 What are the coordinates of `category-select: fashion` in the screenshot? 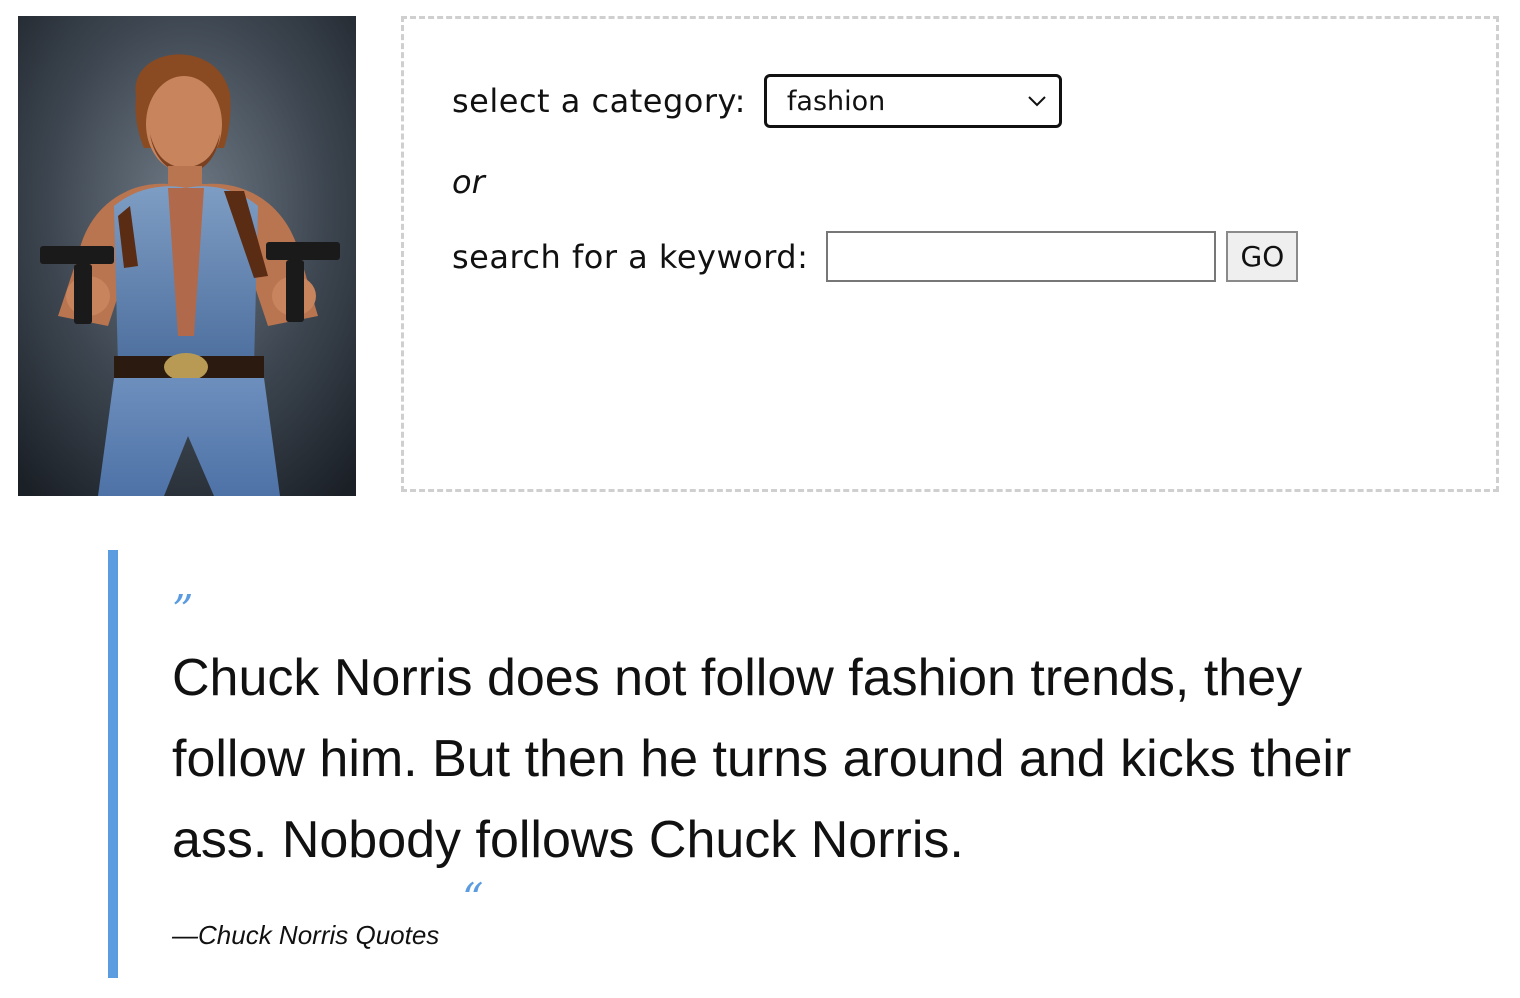 It's located at (912, 101).